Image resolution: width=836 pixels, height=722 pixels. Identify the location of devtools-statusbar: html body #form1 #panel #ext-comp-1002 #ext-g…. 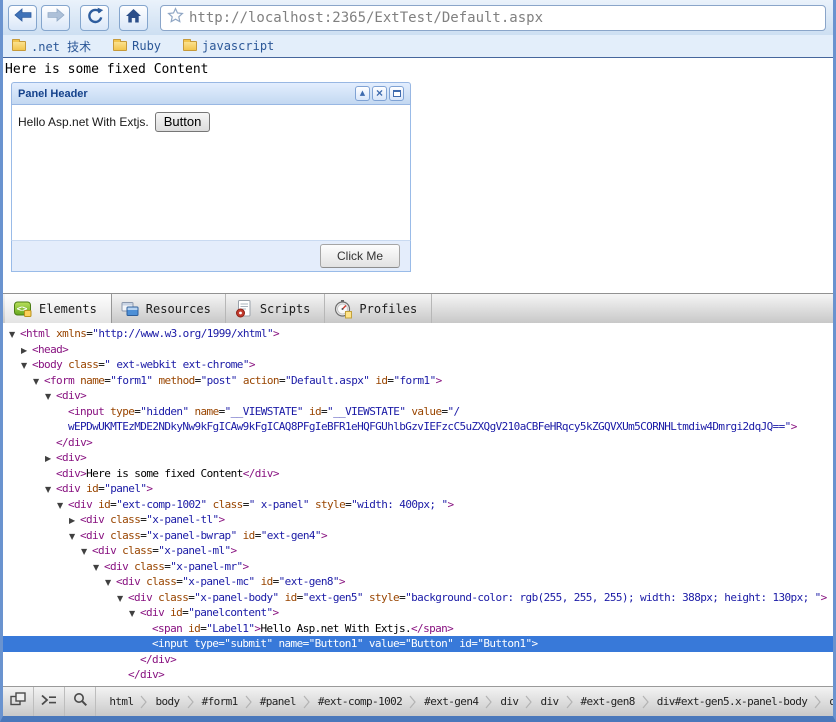
(418, 701).